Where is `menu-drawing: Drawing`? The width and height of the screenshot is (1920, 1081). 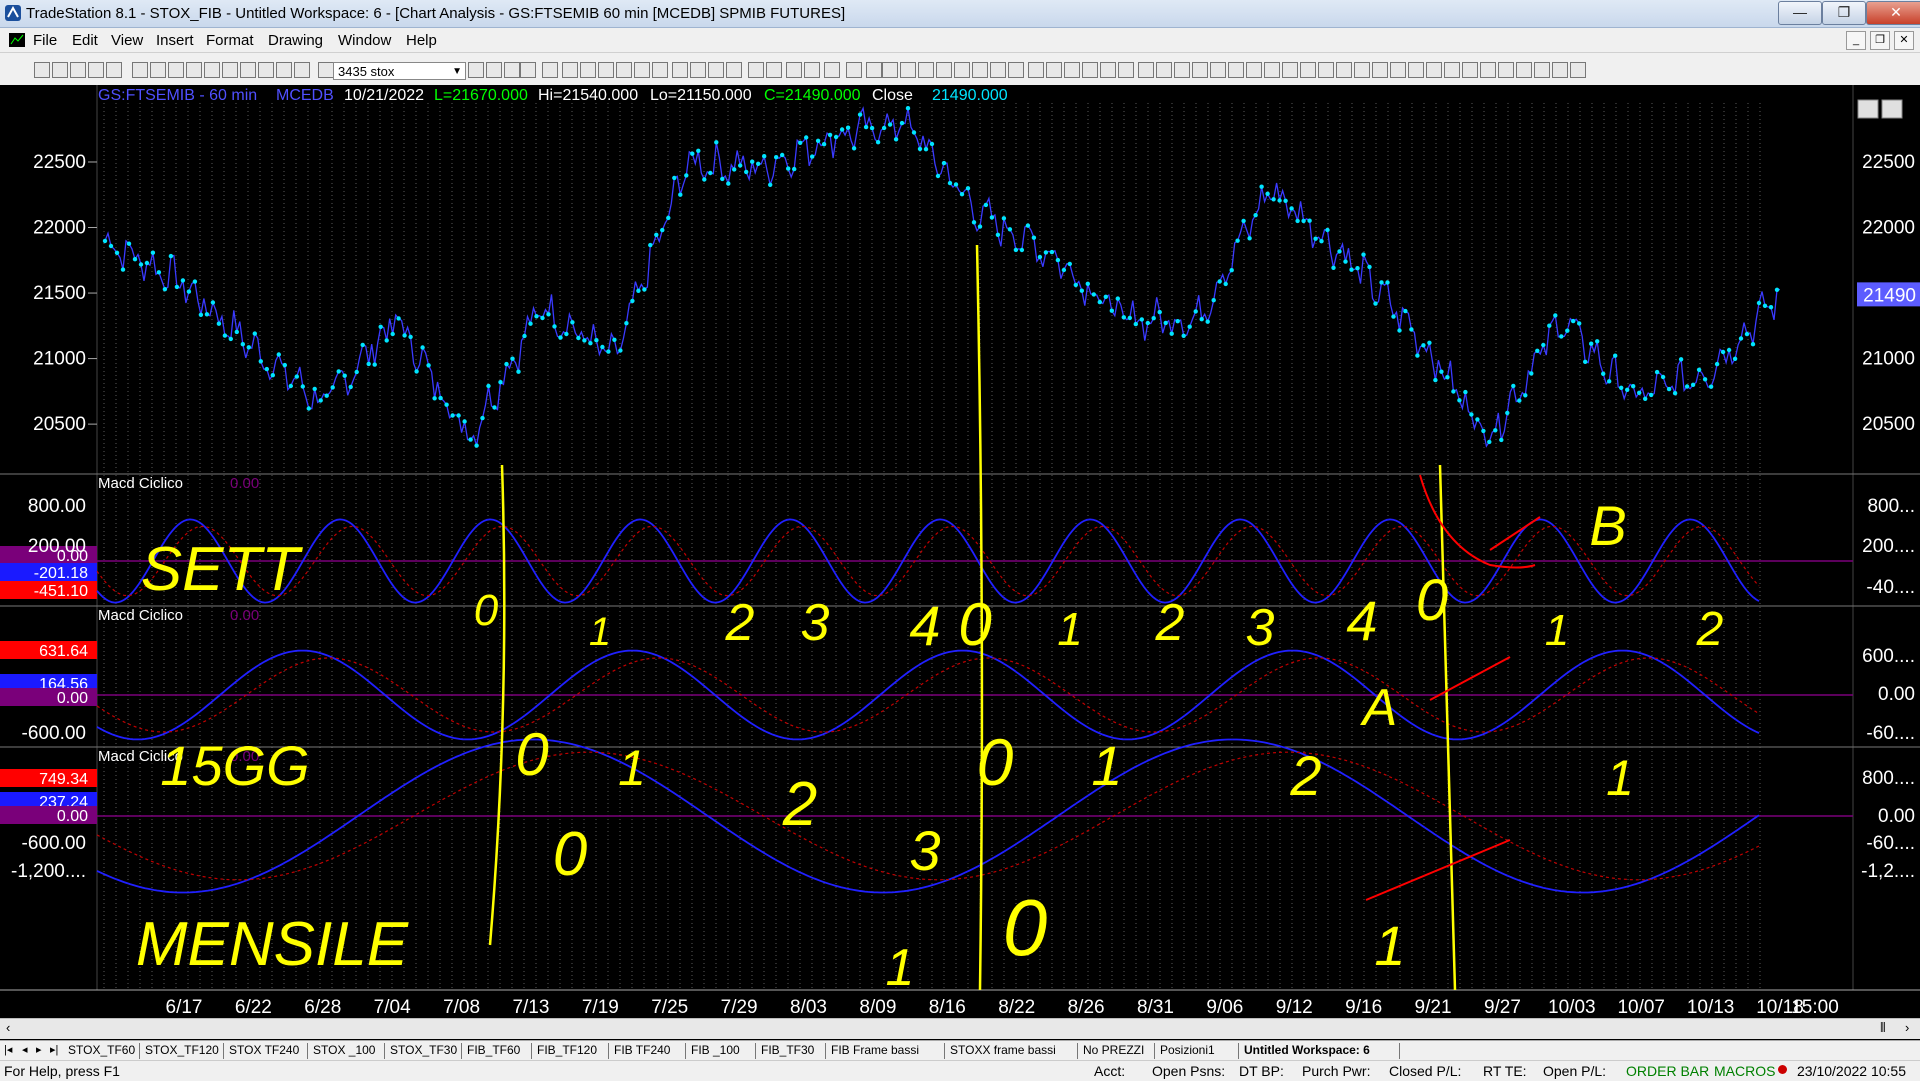 menu-drawing: Drawing is located at coordinates (295, 40).